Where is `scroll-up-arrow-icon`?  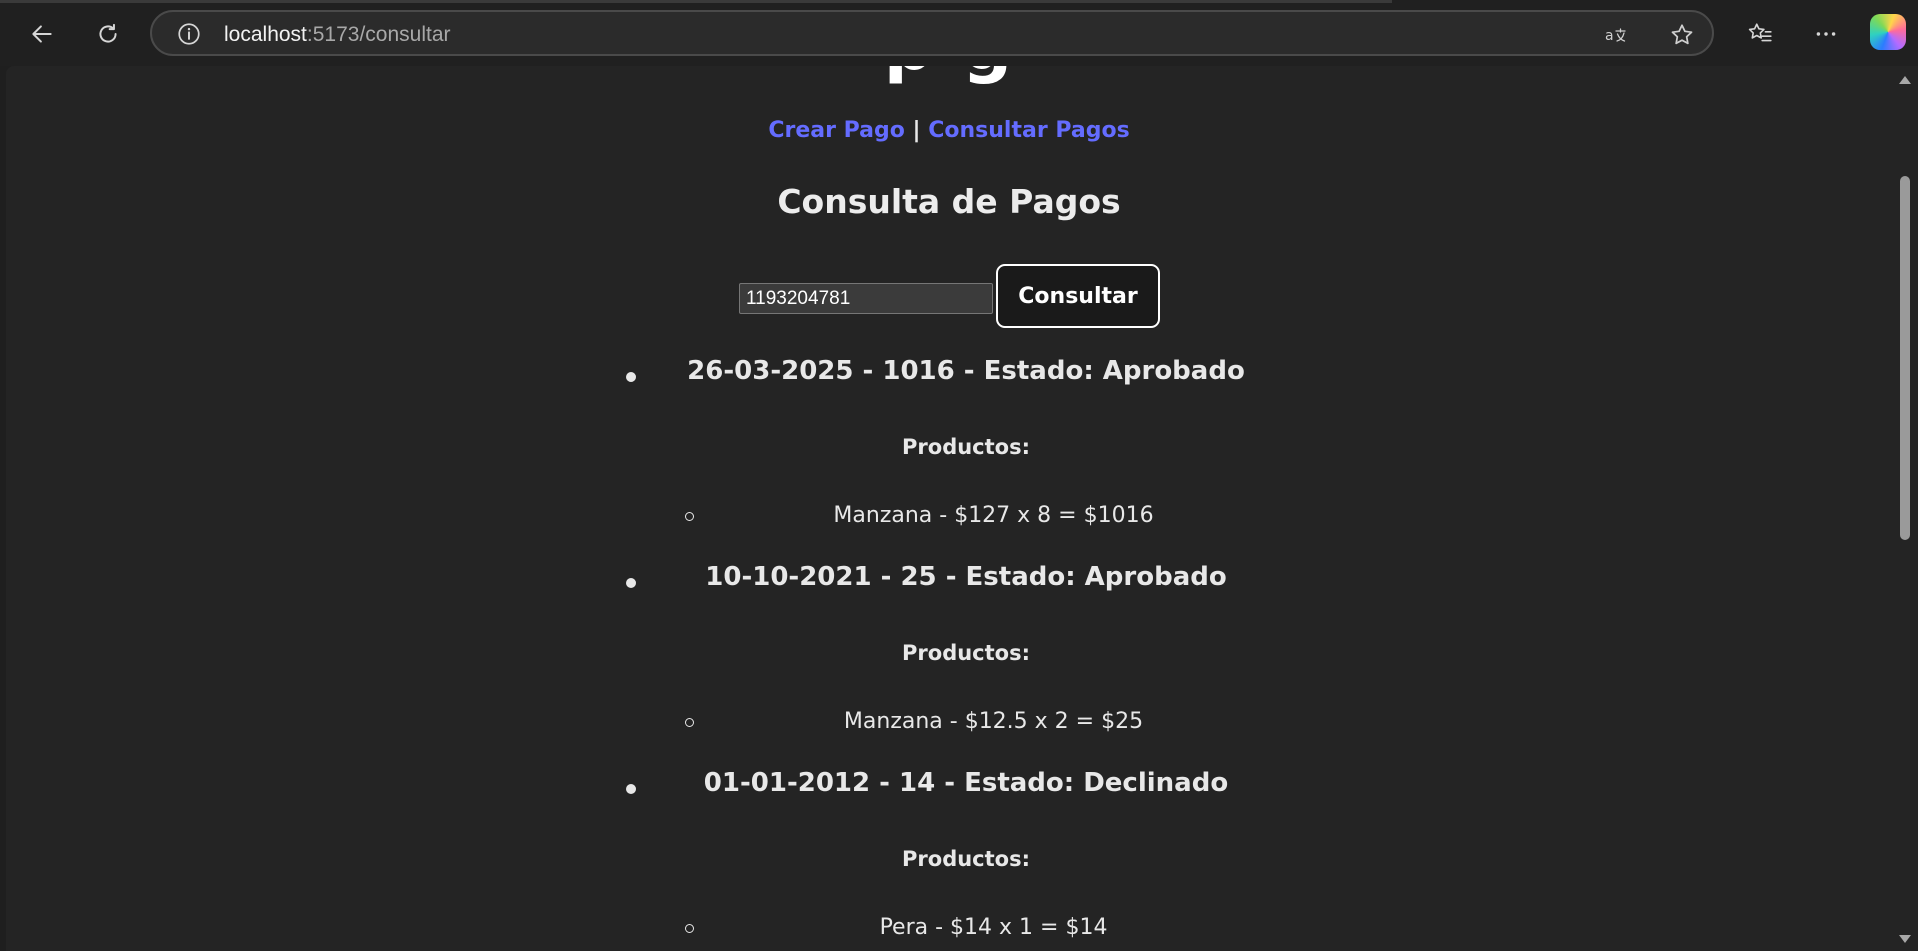
scroll-up-arrow-icon is located at coordinates (1905, 80).